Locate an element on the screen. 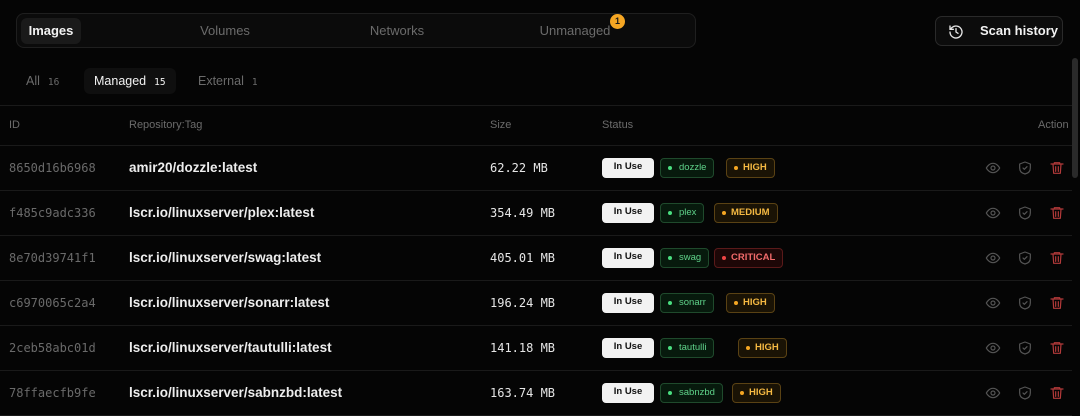 The height and width of the screenshot is (416, 1080). repository-tag: lscr.io/linuxserver/swag:latest is located at coordinates (225, 257).